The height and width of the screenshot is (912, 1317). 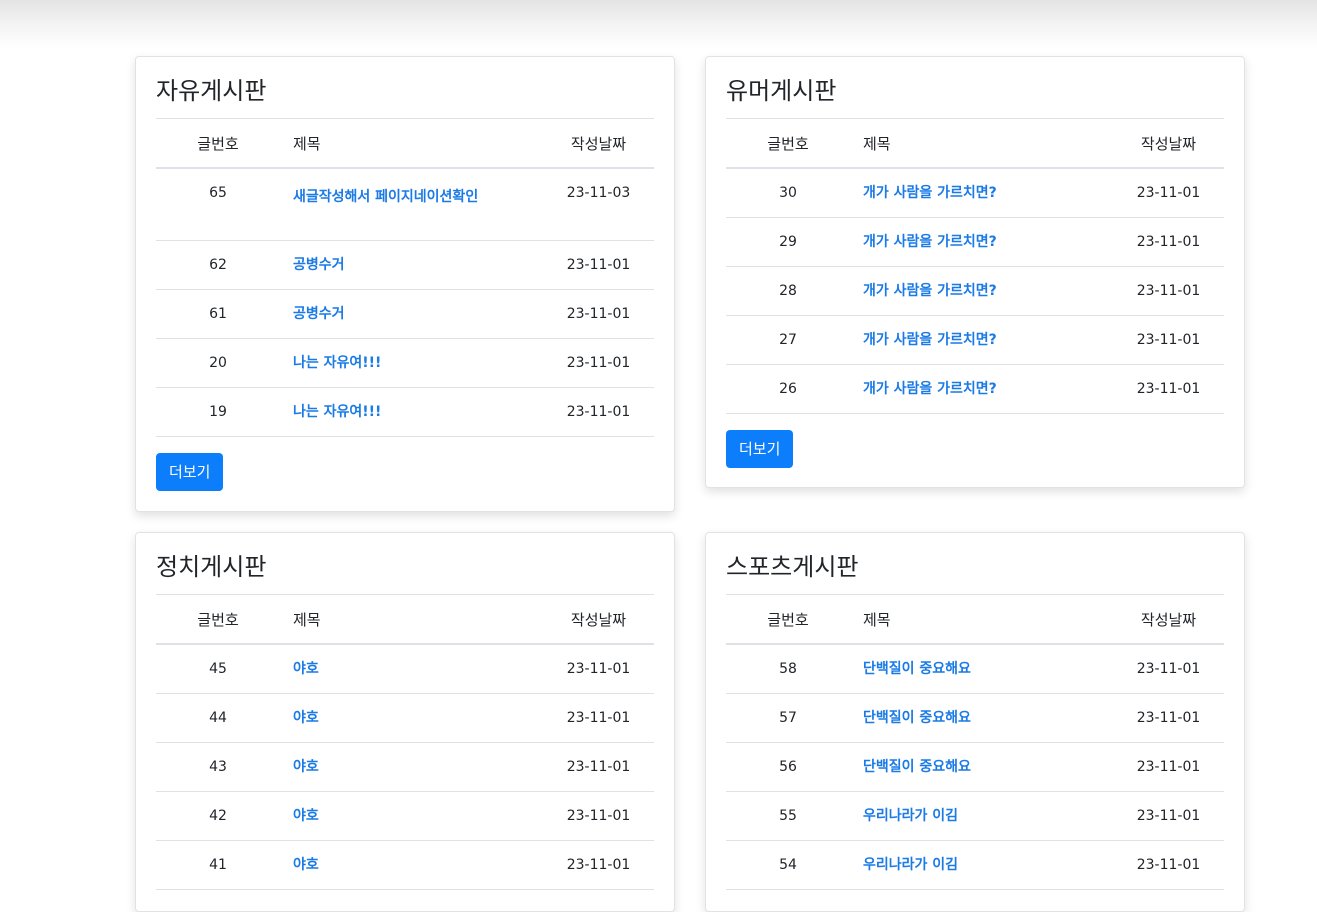 I want to click on table-row: 65 새글작성해서 페이지네이션확인 23-11-03, so click(x=405, y=204).